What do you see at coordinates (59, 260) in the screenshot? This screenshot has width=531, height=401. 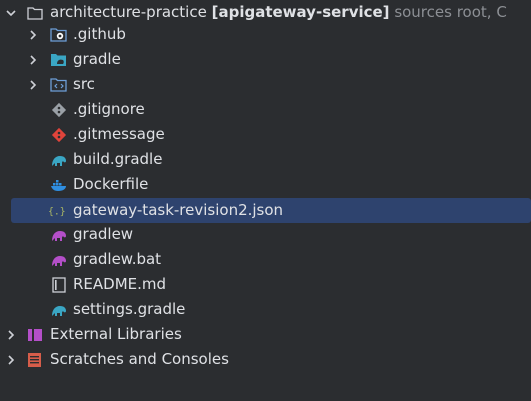 I see `gradlew-bat-icon` at bounding box center [59, 260].